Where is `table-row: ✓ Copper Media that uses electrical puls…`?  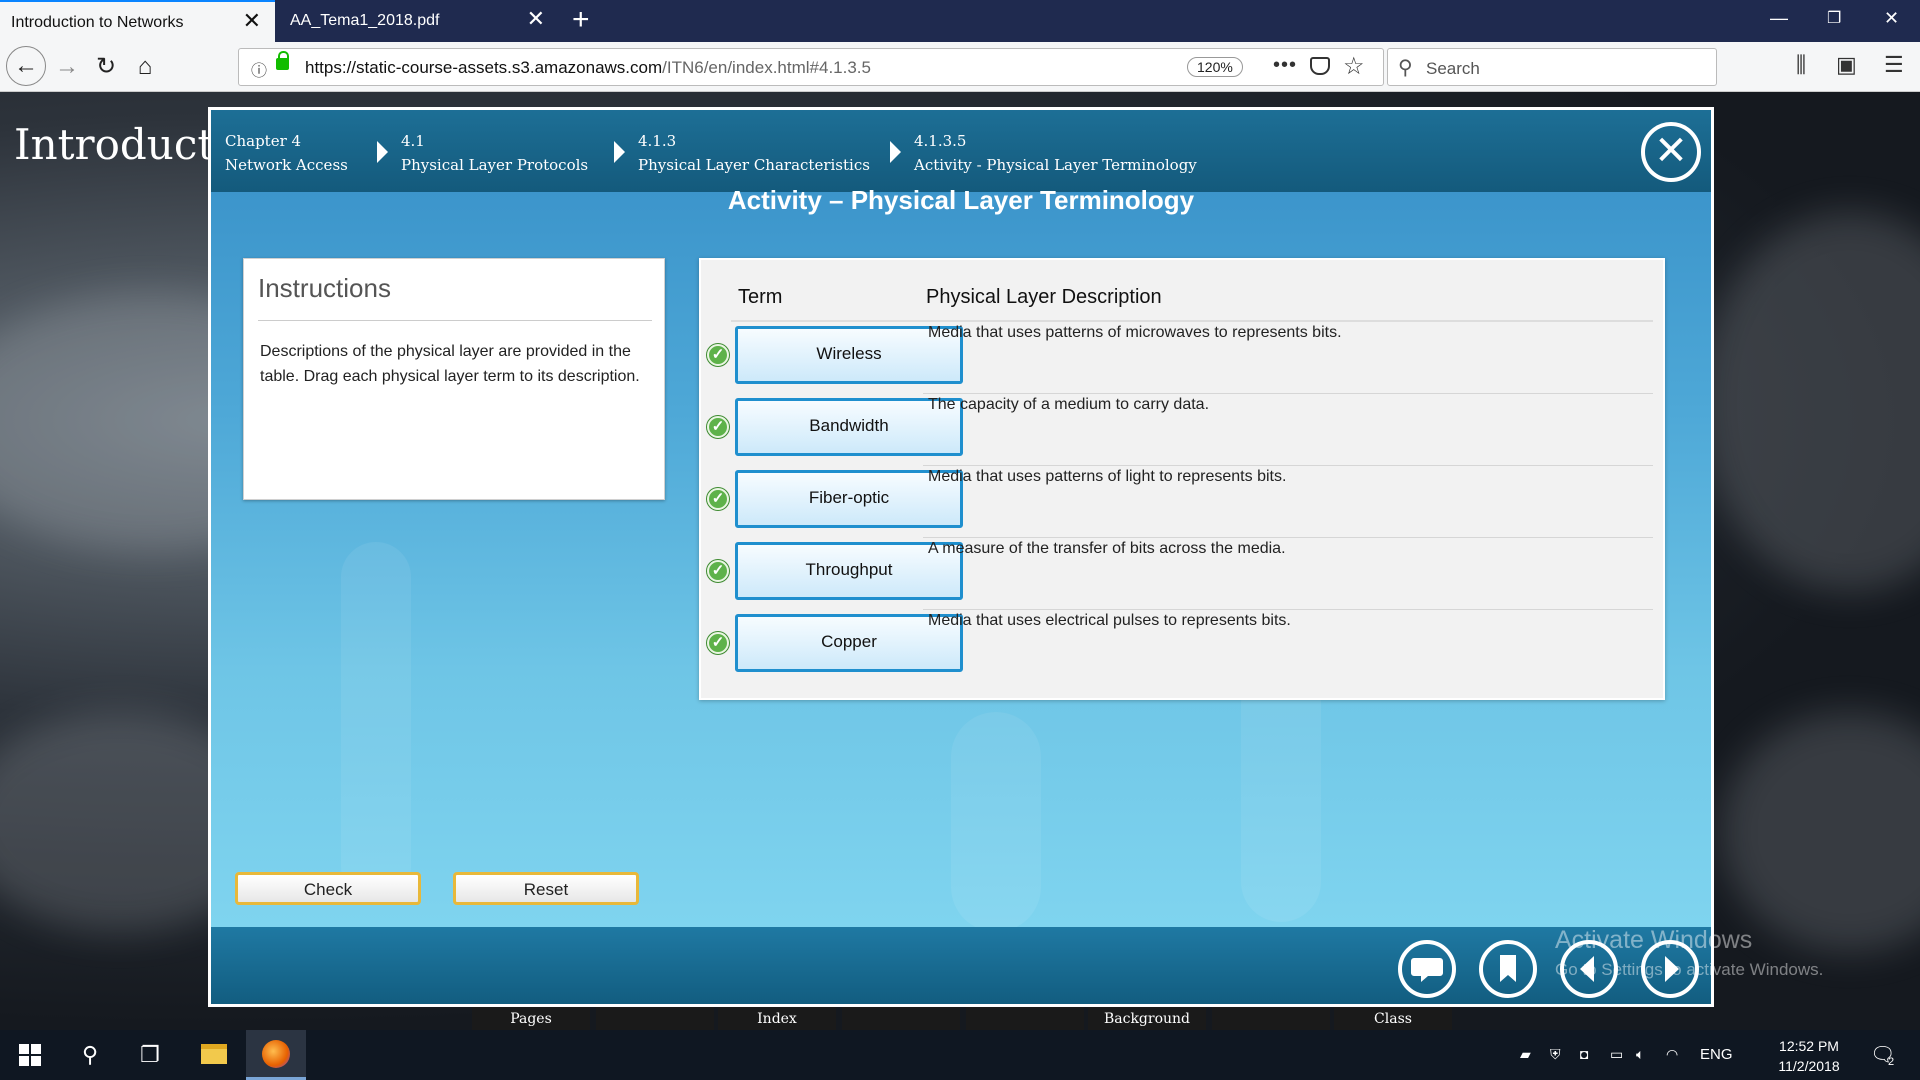
table-row: ✓ Copper Media that uses electrical puls… is located at coordinates (1184, 648).